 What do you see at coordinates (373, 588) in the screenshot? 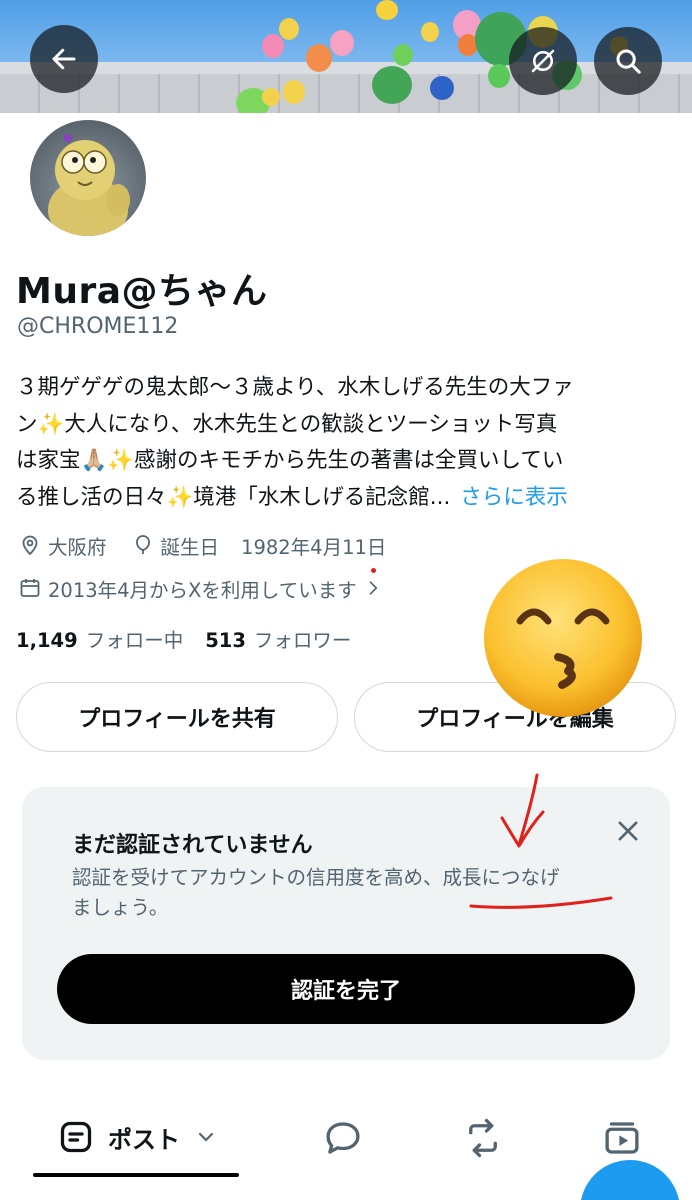
I see `chevron-right-icon` at bounding box center [373, 588].